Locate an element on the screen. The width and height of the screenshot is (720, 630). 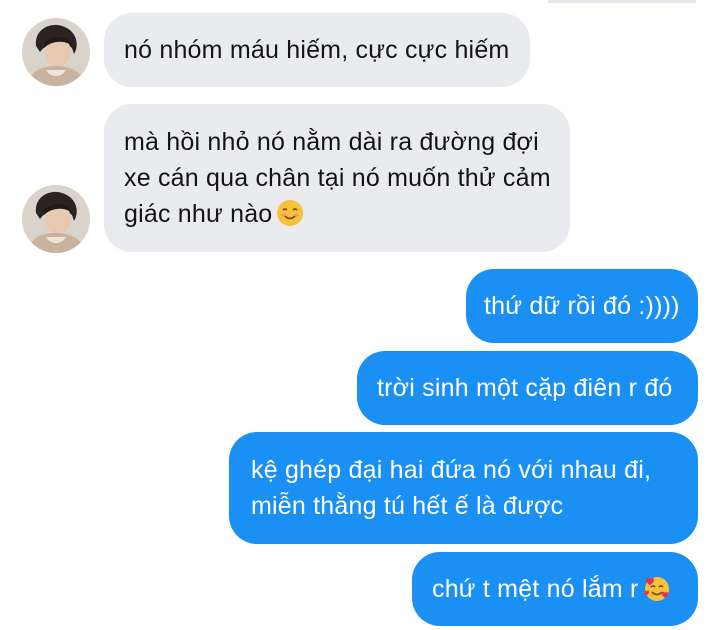
message-text: nó nhóm máu hiếm, cực cực hiếm is located at coordinates (317, 50).